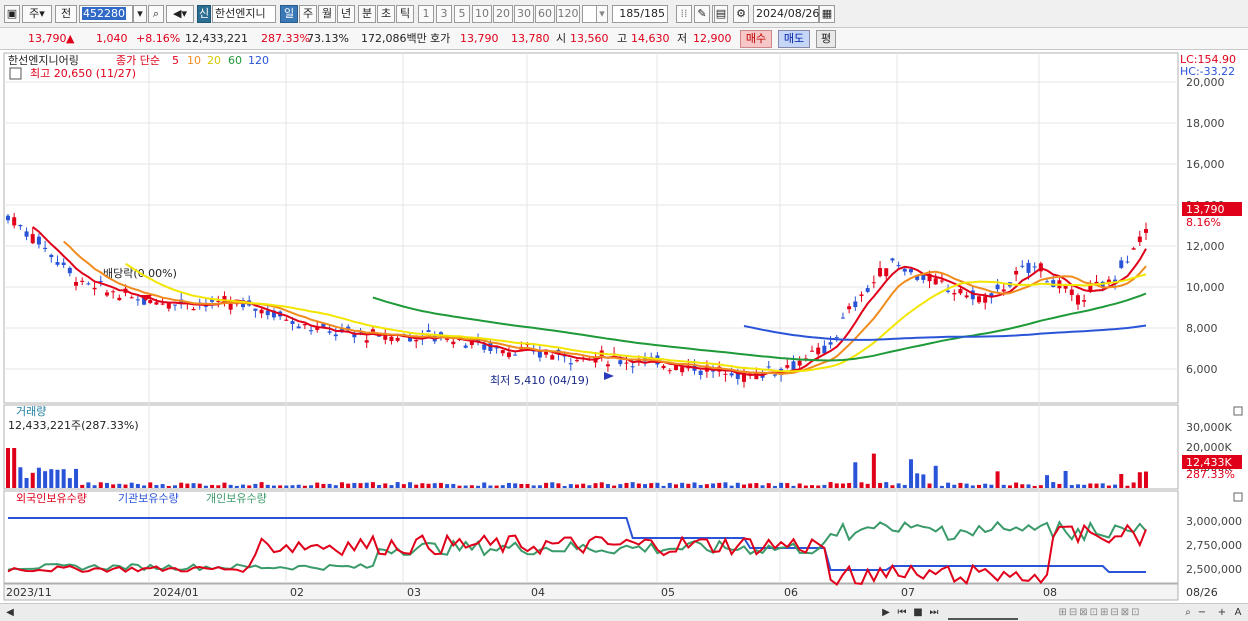 The width and height of the screenshot is (1248, 621). Describe the element at coordinates (1238, 497) in the screenshot. I see `holding-close-icon` at that location.